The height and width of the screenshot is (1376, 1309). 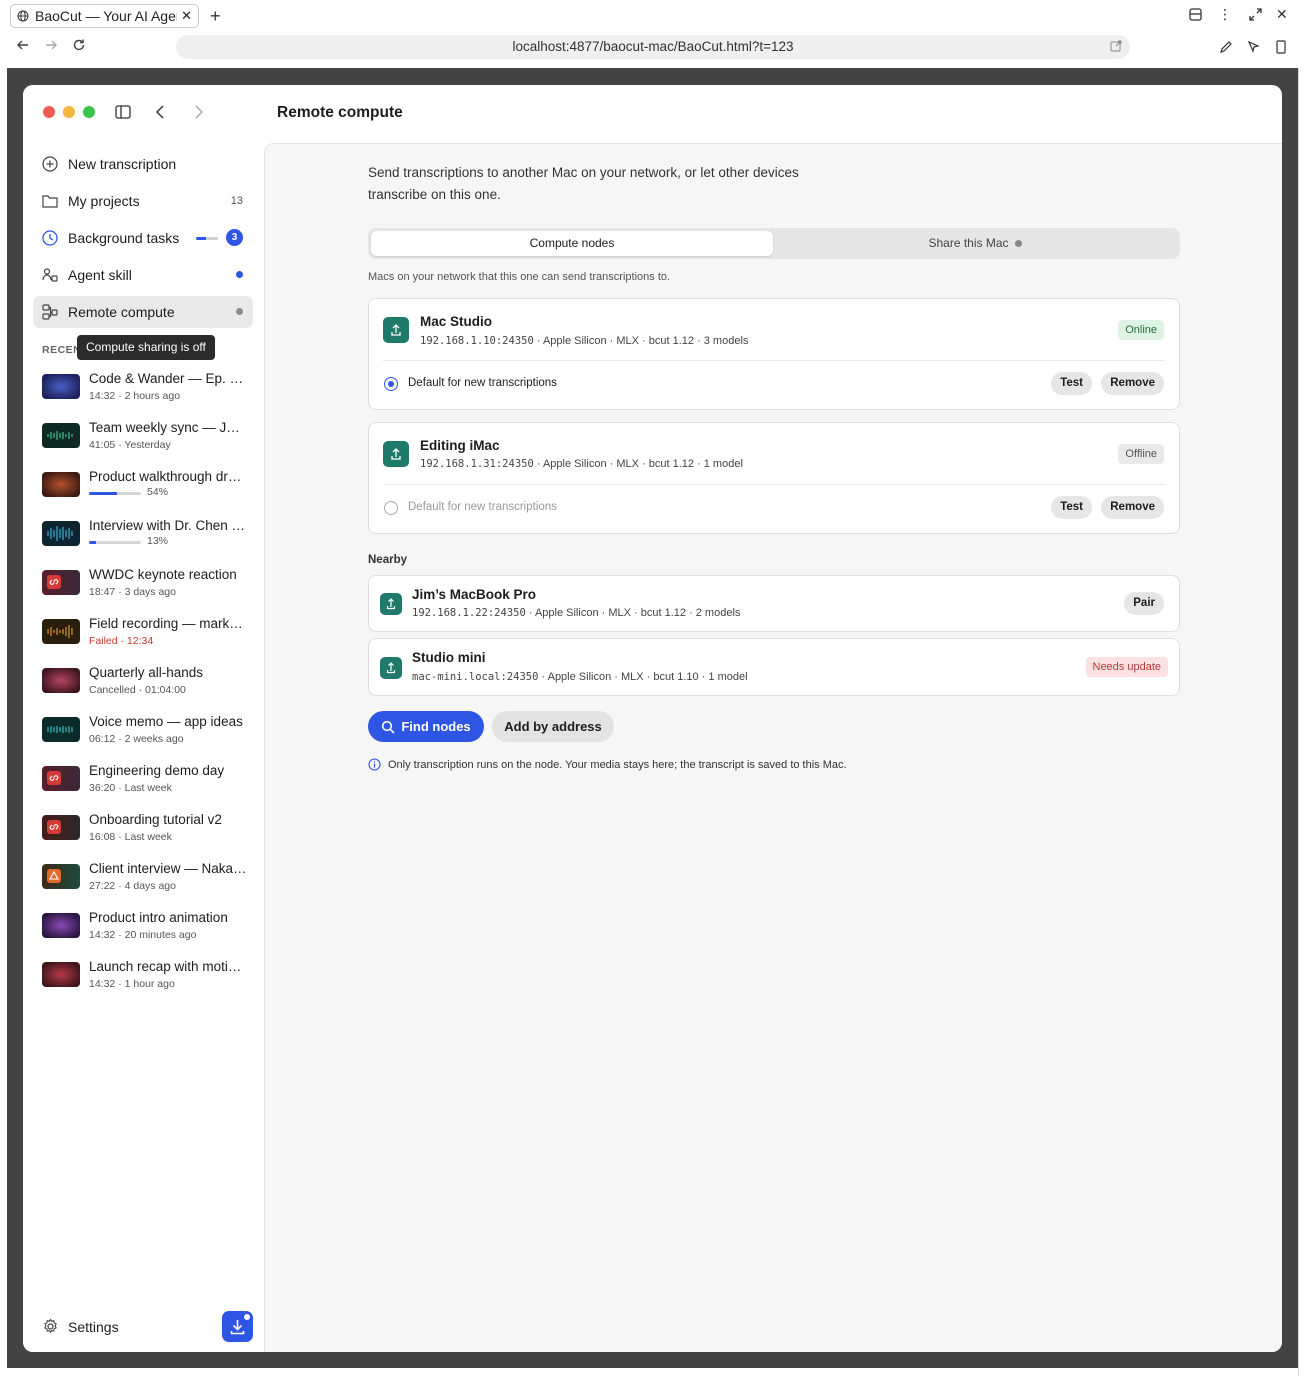 What do you see at coordinates (1226, 47) in the screenshot?
I see `pen-icon` at bounding box center [1226, 47].